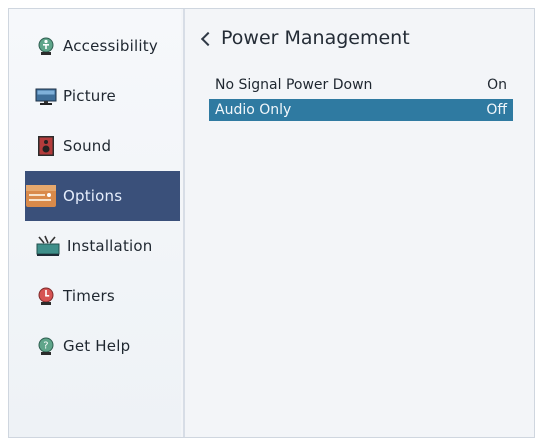  Describe the element at coordinates (89, 296) in the screenshot. I see `sidebar-item-label: Timers` at that location.